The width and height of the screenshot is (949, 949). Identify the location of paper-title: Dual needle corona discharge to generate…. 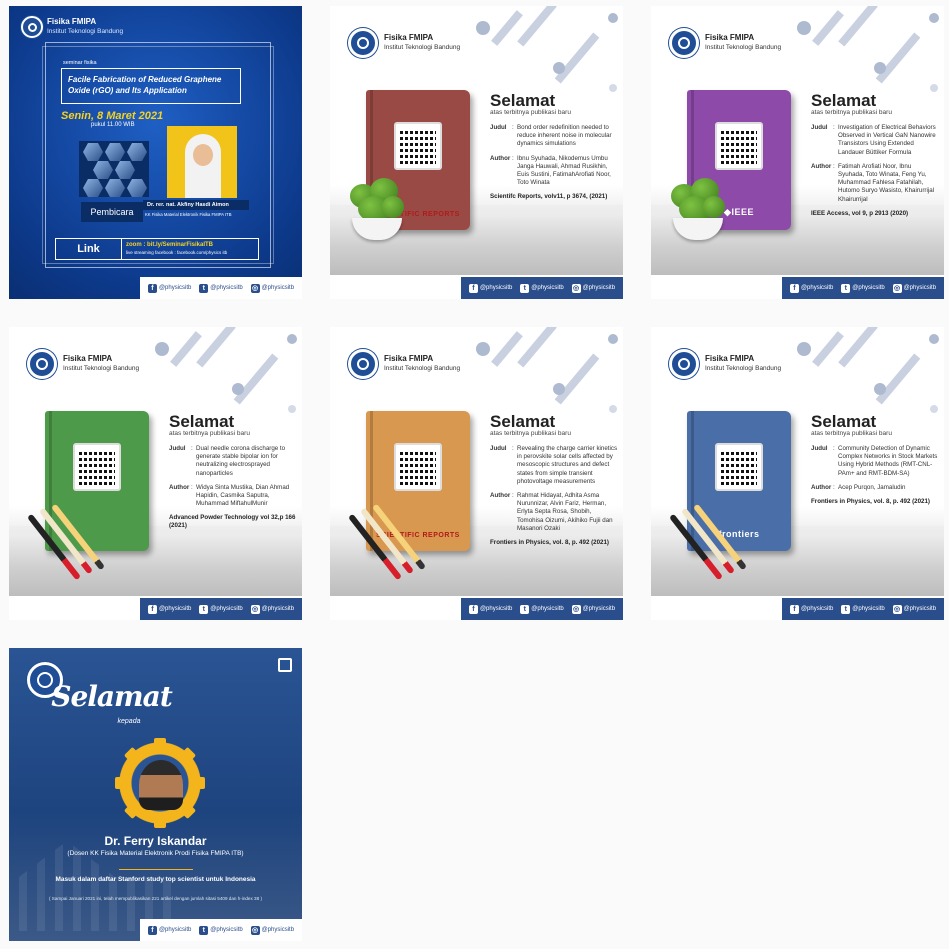
(241, 461).